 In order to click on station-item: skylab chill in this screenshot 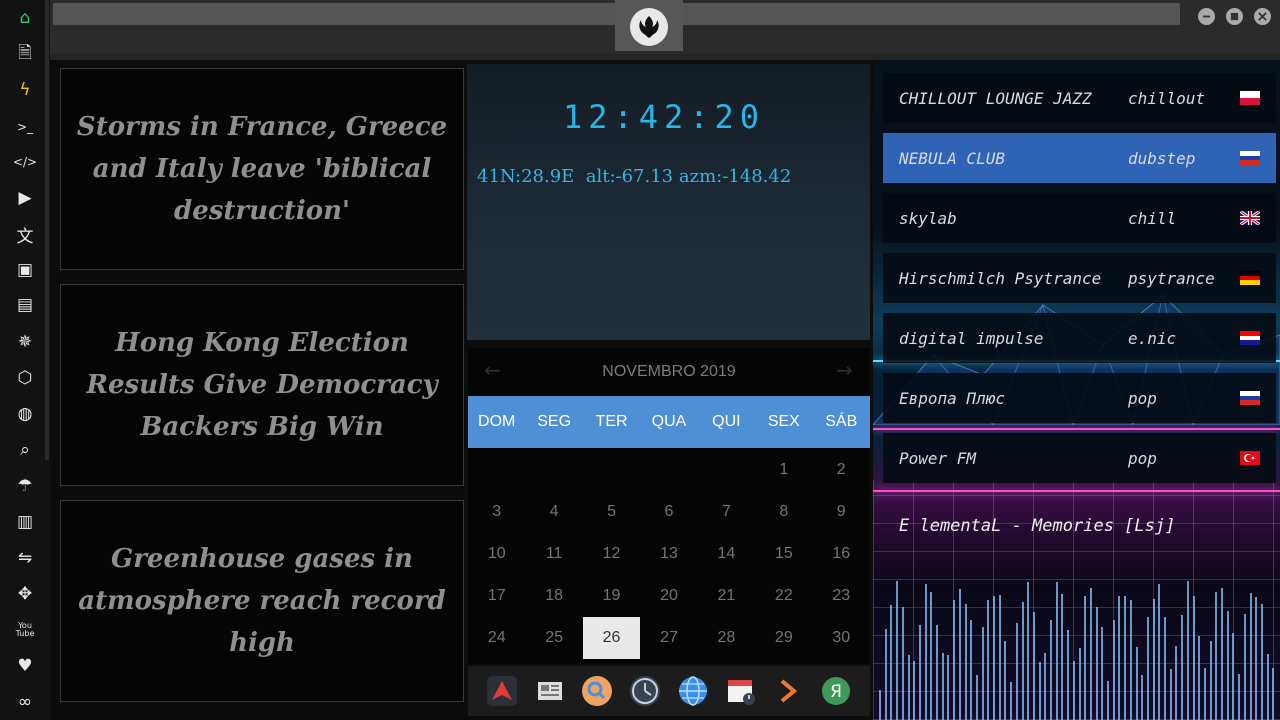, I will do `click(1079, 218)`.